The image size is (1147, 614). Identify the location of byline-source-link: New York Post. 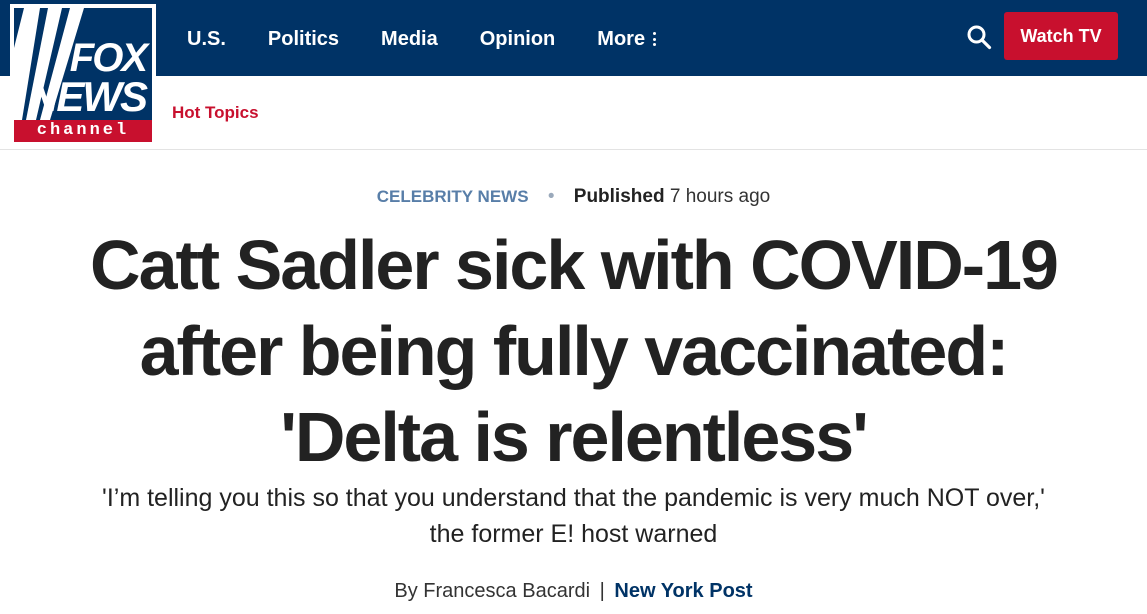
(683, 591).